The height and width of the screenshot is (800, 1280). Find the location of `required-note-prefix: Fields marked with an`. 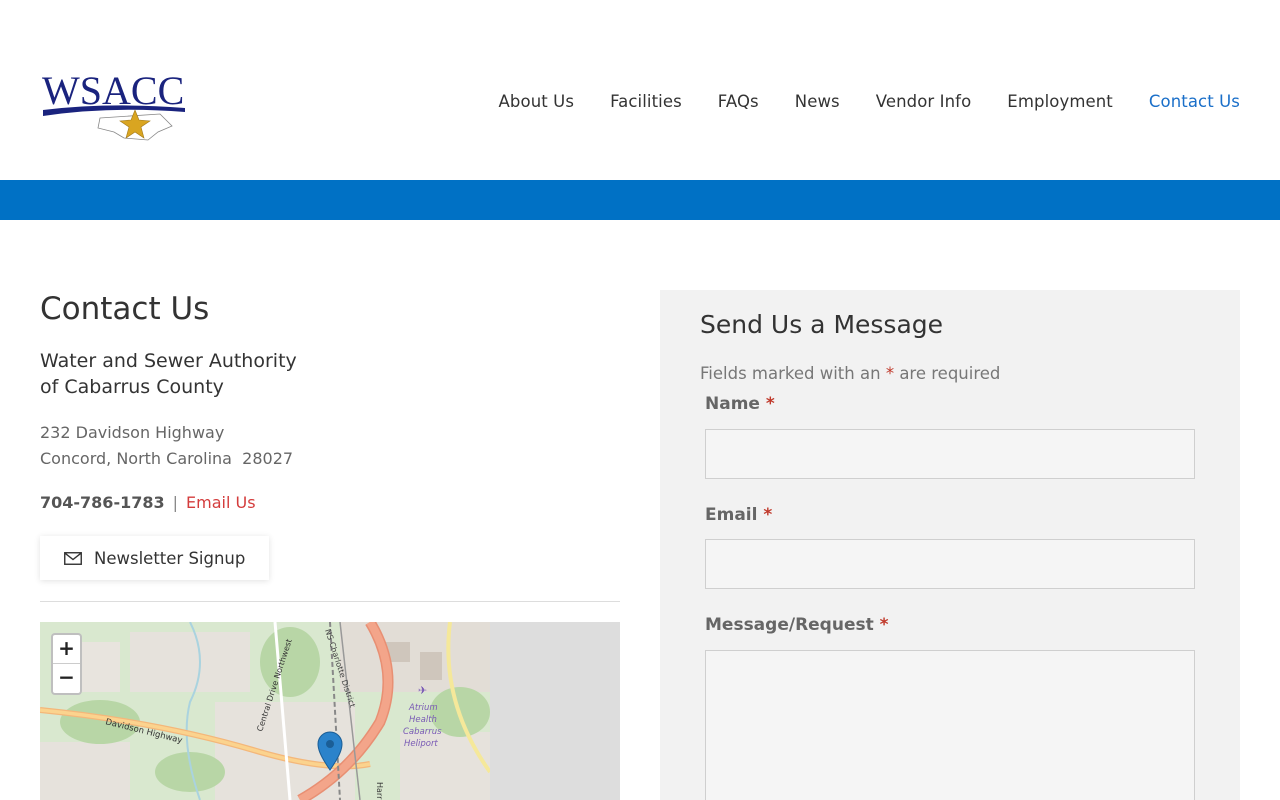

required-note-prefix: Fields marked with an is located at coordinates (790, 373).